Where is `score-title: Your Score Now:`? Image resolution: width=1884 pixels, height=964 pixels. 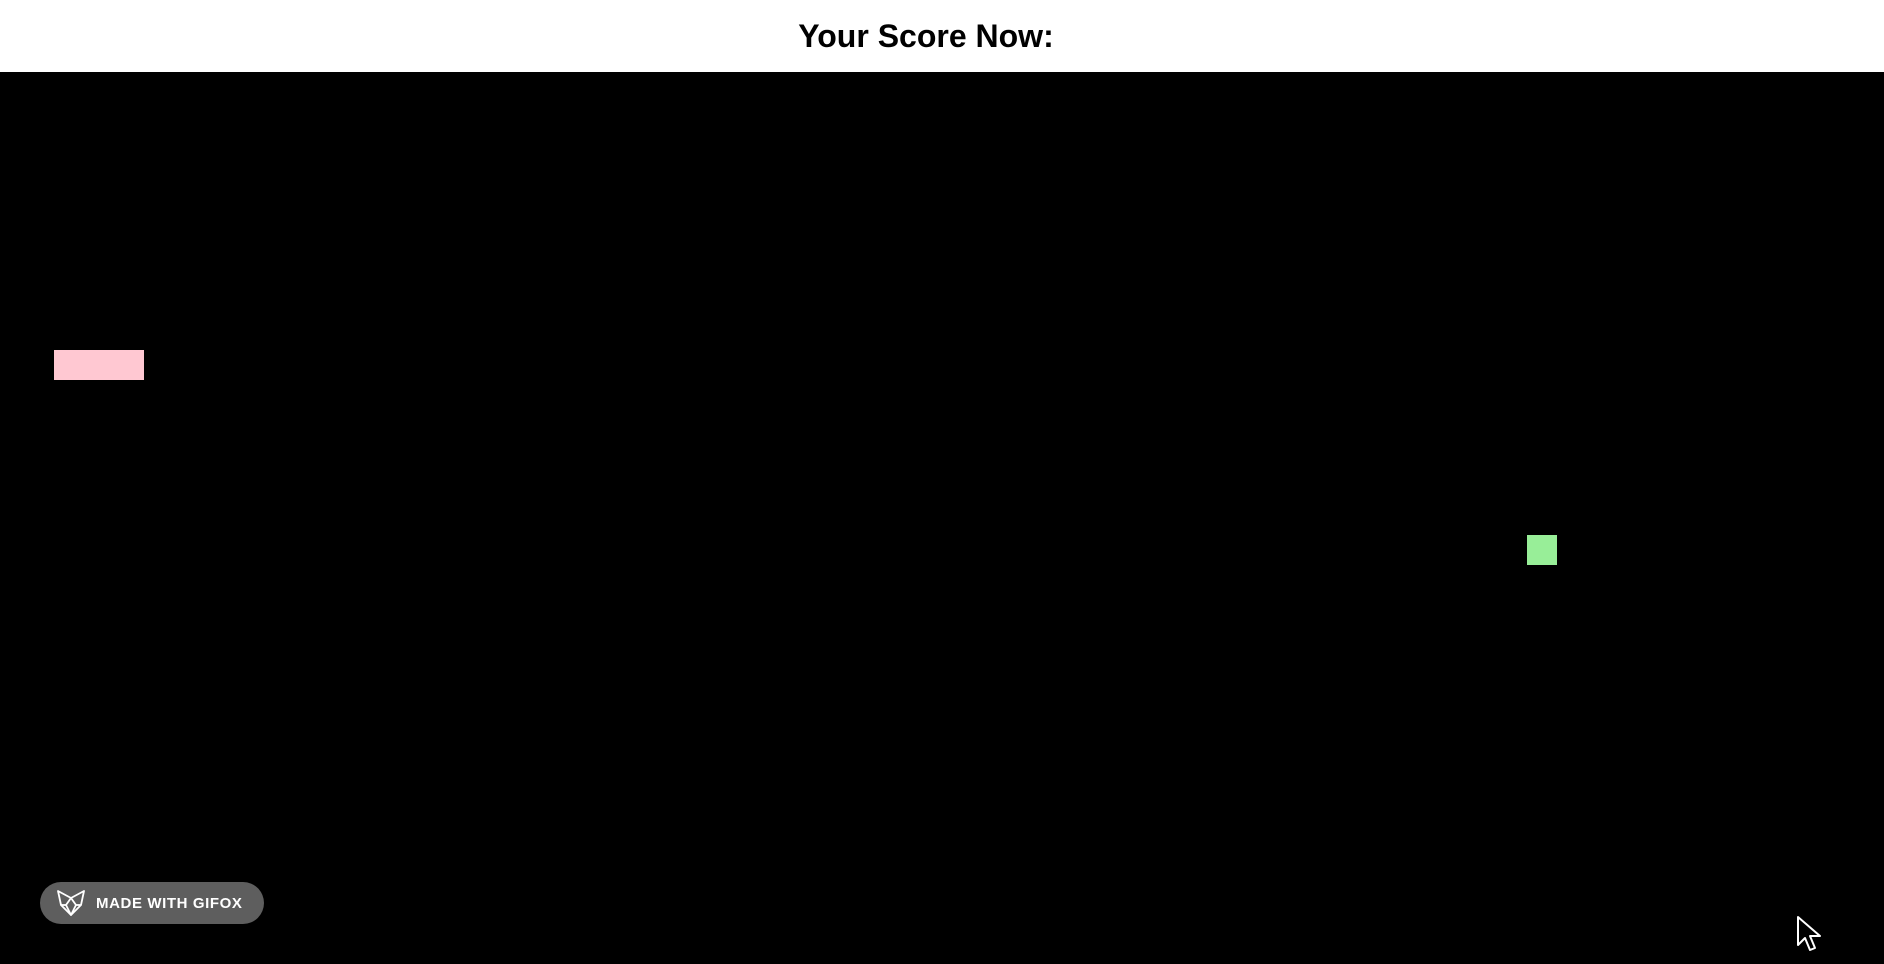
score-title: Your Score Now: is located at coordinates (926, 35).